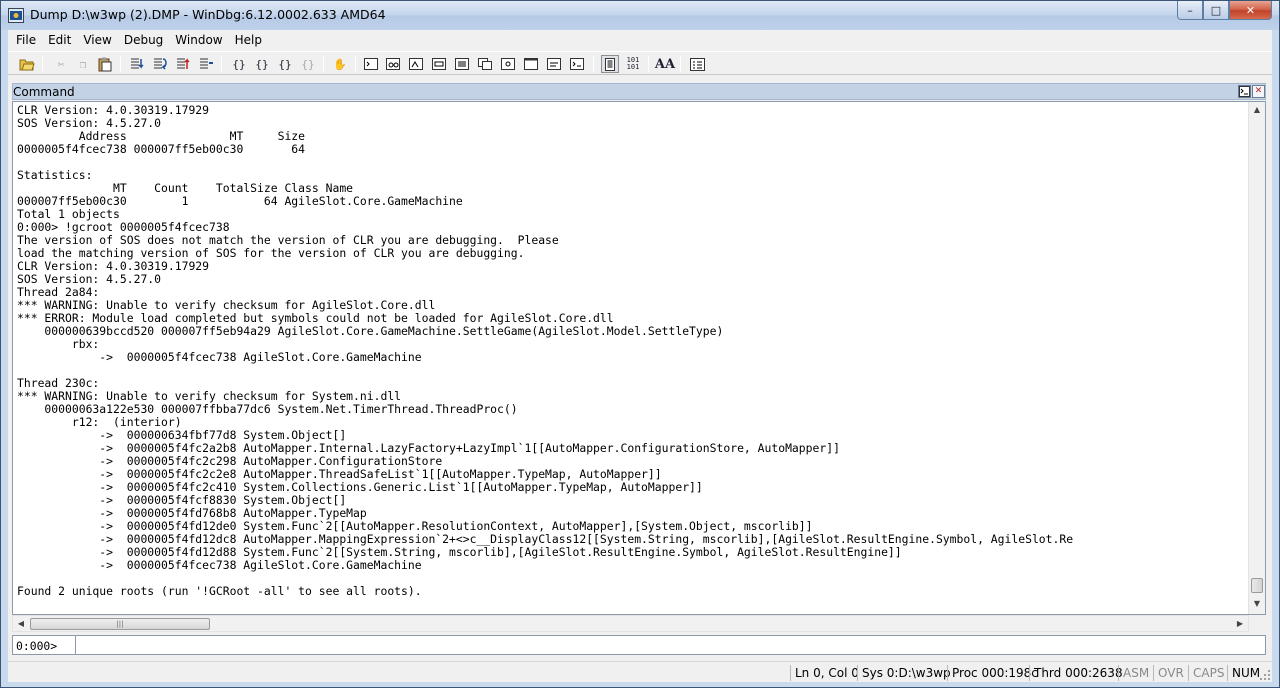 The width and height of the screenshot is (1280, 688). Describe the element at coordinates (1078, 673) in the screenshot. I see `status-thread: Thrd 000:2638` at that location.